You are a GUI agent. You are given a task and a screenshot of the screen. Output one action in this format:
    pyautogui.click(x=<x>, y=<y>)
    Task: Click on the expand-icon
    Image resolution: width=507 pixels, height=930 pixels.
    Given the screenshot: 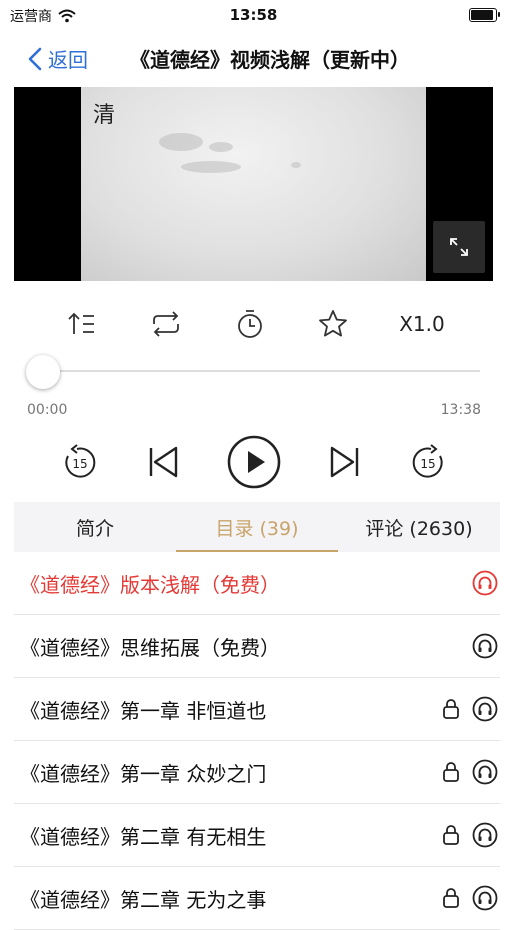 What is the action you would take?
    pyautogui.click(x=459, y=247)
    